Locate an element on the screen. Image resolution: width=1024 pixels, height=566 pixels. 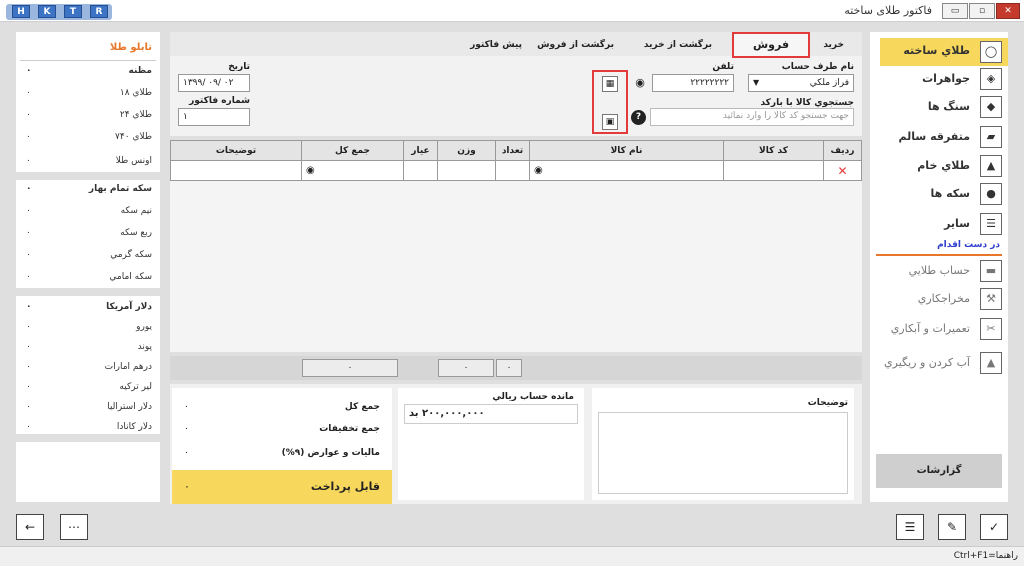
column-header: جمع کل is located at coordinates (352, 150).